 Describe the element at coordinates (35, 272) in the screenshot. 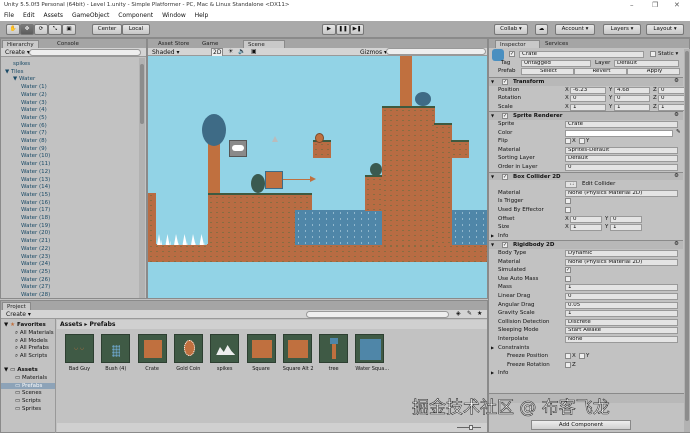

I see `hierarchy-item: Water (25)` at that location.